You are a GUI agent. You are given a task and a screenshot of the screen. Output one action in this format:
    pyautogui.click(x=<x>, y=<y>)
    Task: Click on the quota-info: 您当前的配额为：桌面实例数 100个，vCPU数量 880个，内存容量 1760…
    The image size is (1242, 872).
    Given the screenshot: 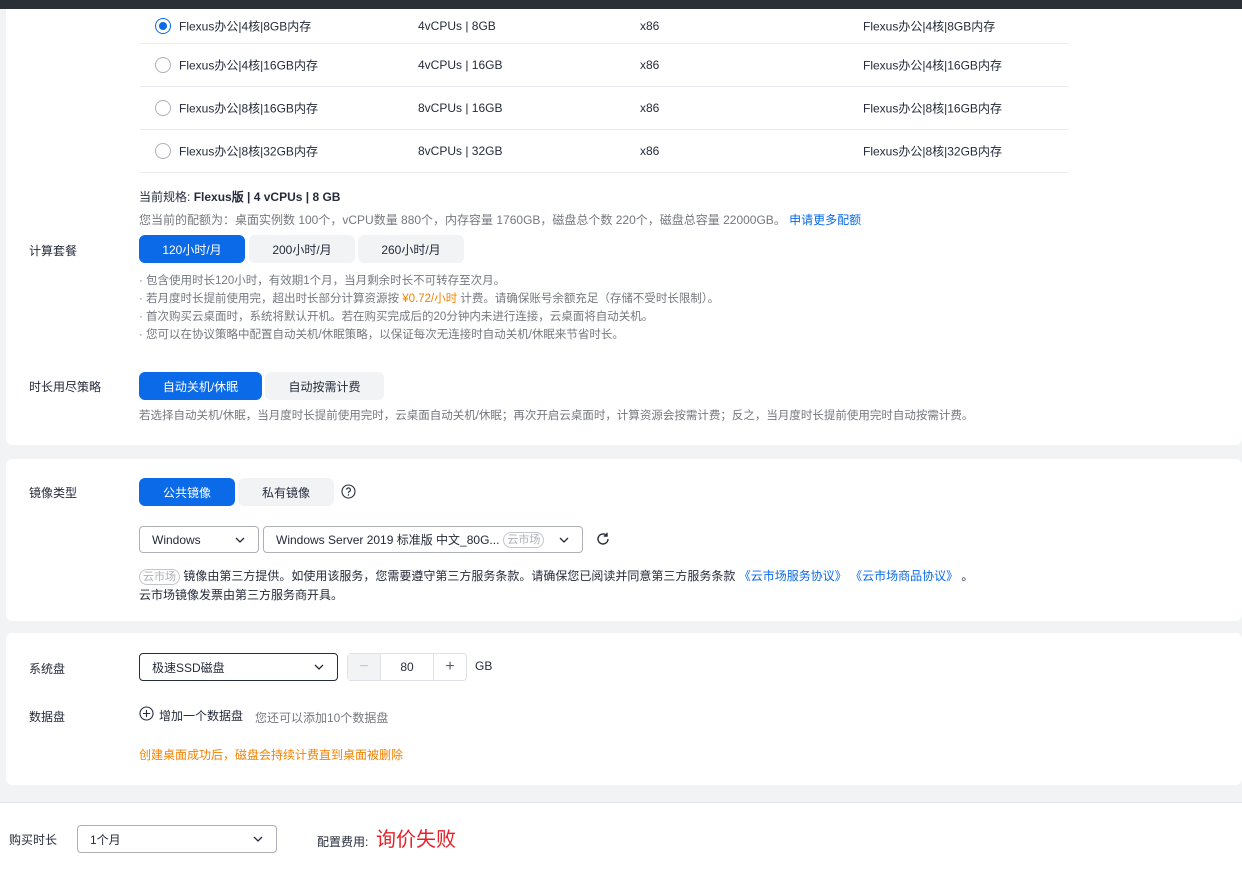 What is the action you would take?
    pyautogui.click(x=500, y=219)
    